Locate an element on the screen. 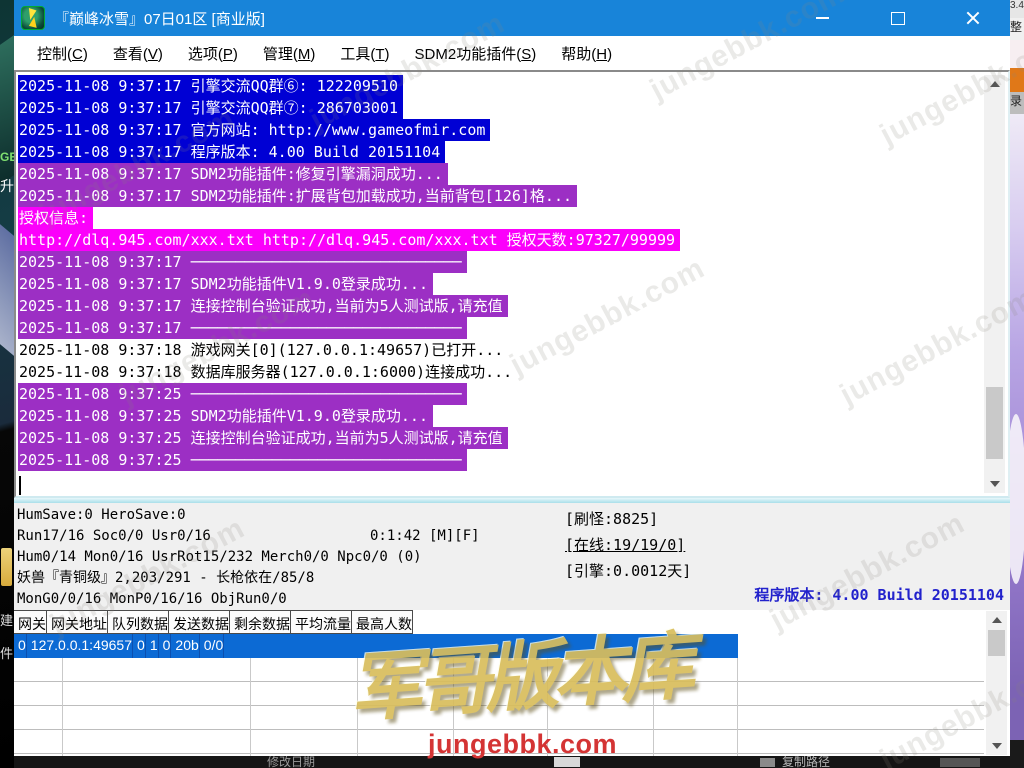  background-image-strip is located at coordinates (1017, 427).